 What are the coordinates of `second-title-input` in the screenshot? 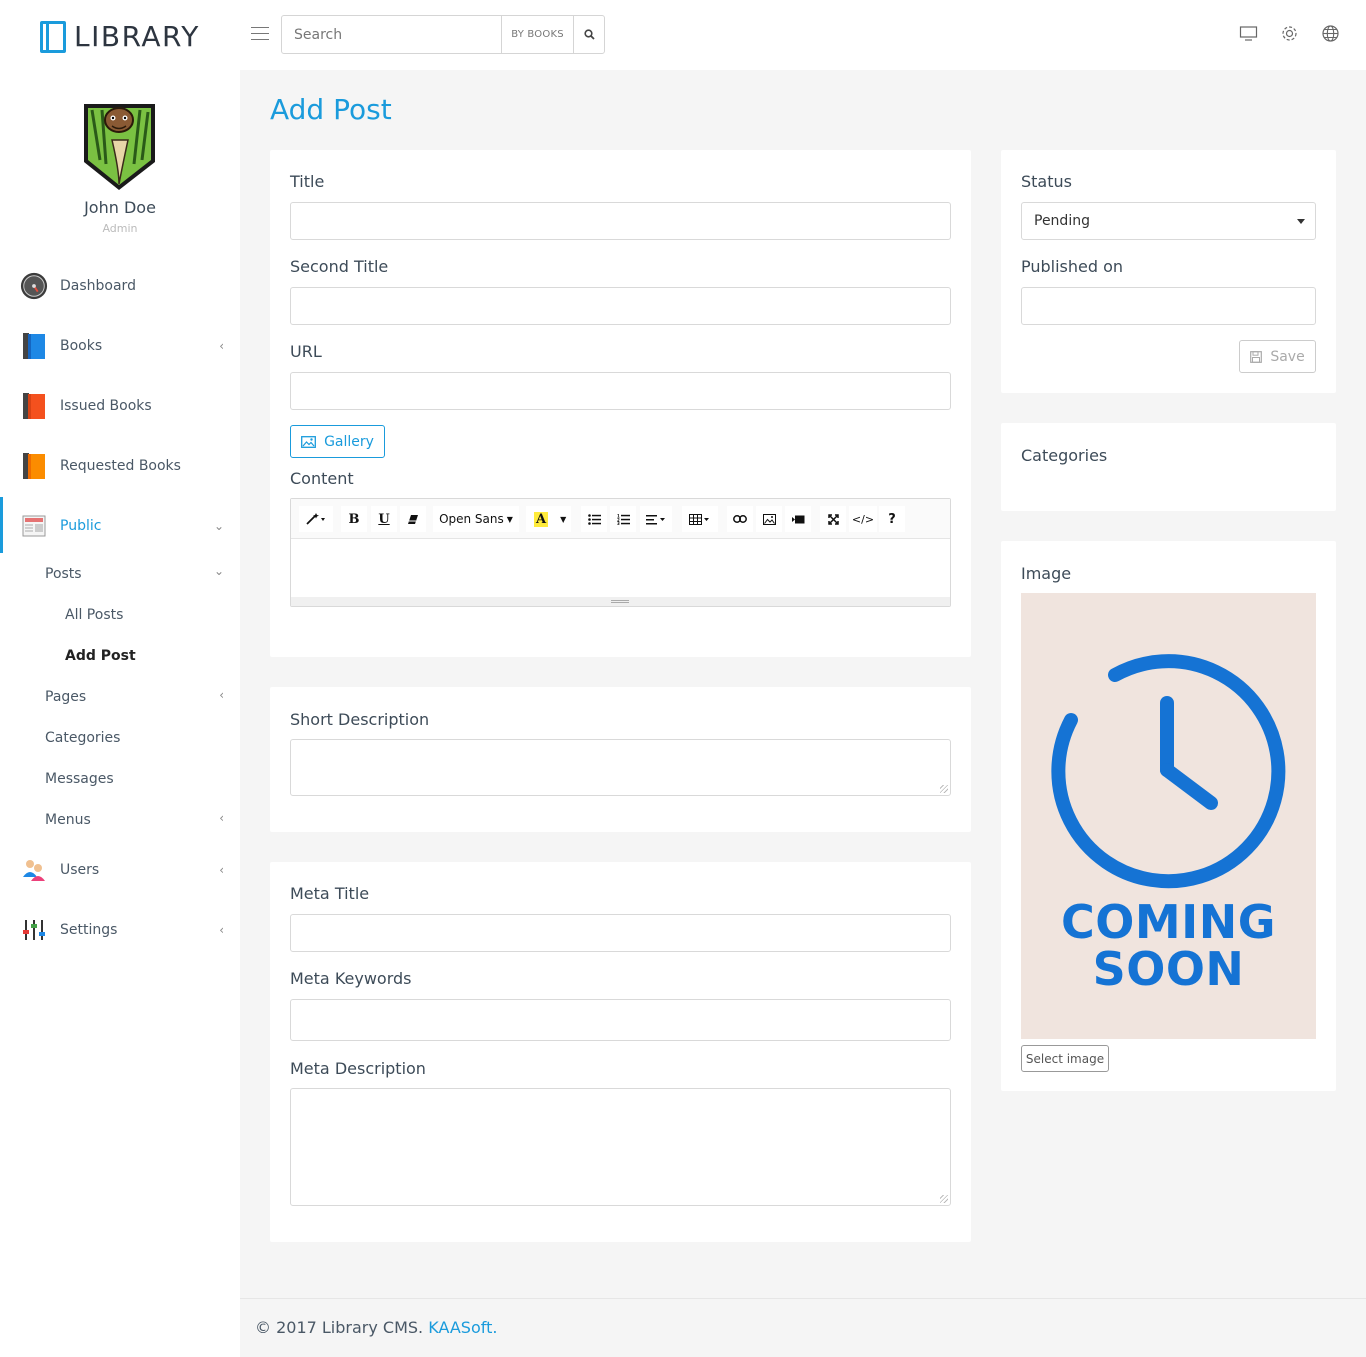 It's located at (620, 306).